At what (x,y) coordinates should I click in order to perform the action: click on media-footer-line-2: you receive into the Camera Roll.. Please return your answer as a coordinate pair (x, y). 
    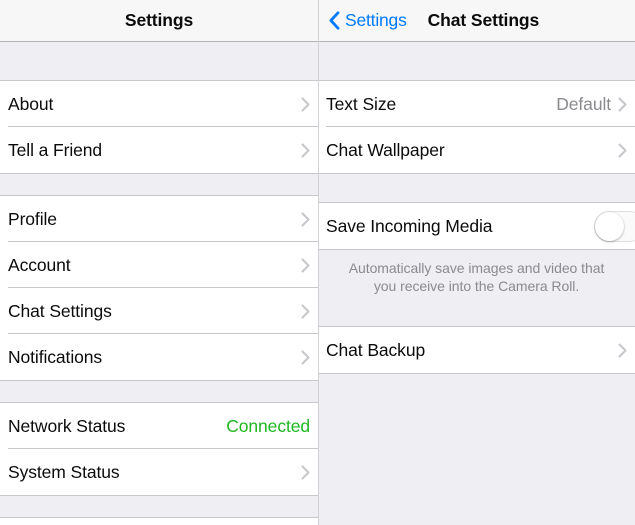
    Looking at the image, I should click on (476, 286).